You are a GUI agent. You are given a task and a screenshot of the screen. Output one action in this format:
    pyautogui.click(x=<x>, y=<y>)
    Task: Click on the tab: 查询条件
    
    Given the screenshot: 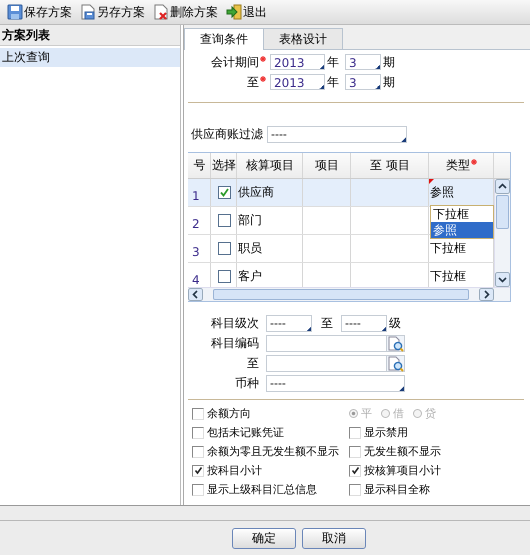 What is the action you would take?
    pyautogui.click(x=224, y=39)
    